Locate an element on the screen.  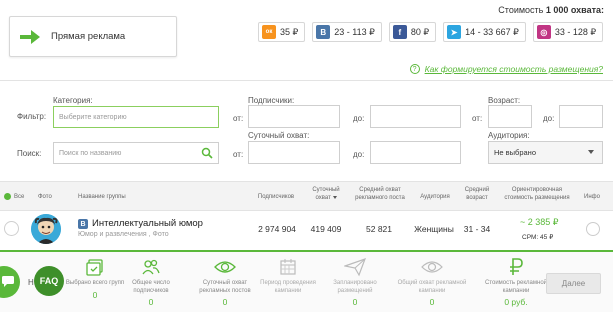
avatar is located at coordinates (46, 229).